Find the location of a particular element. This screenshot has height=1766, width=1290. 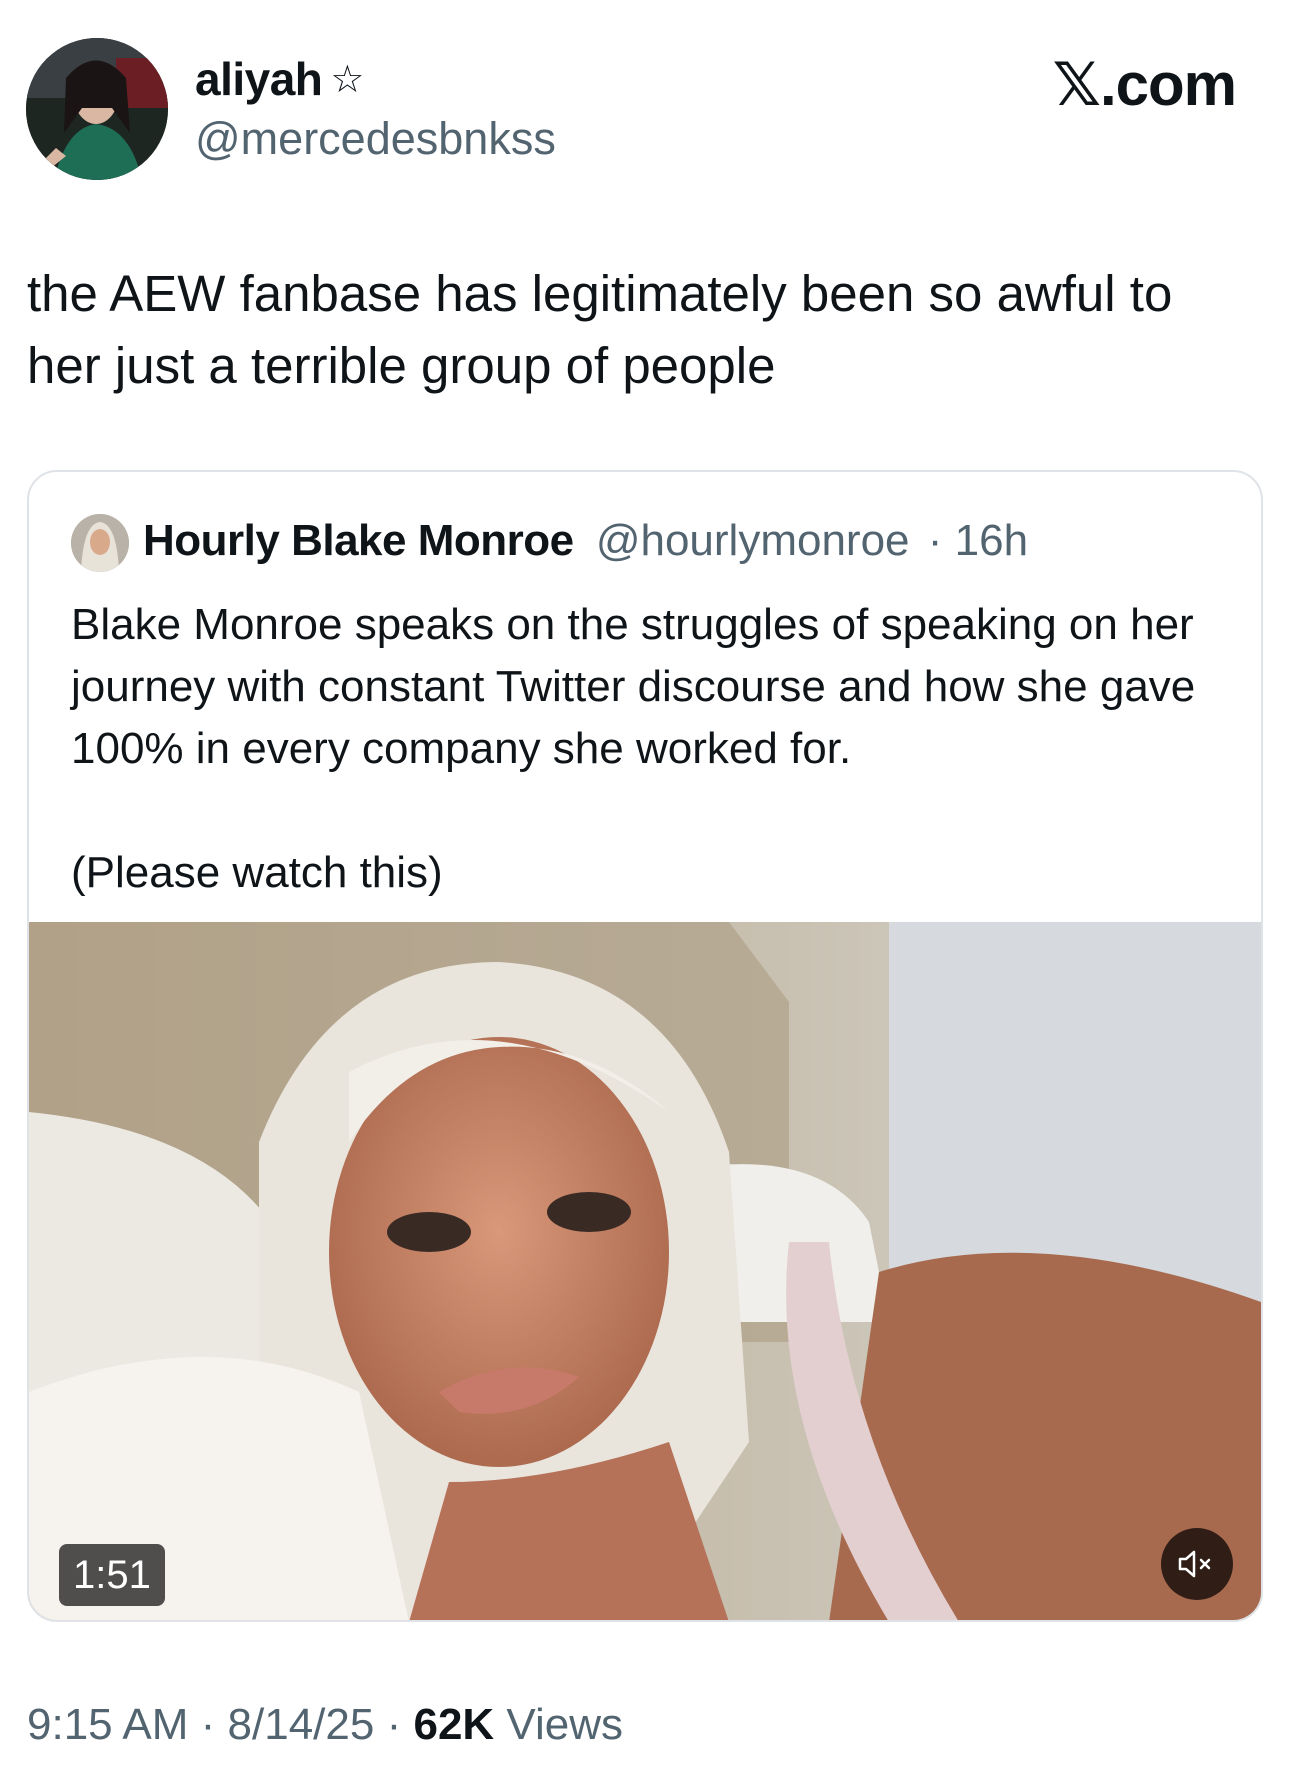

views-count: 62K is located at coordinates (454, 1724).